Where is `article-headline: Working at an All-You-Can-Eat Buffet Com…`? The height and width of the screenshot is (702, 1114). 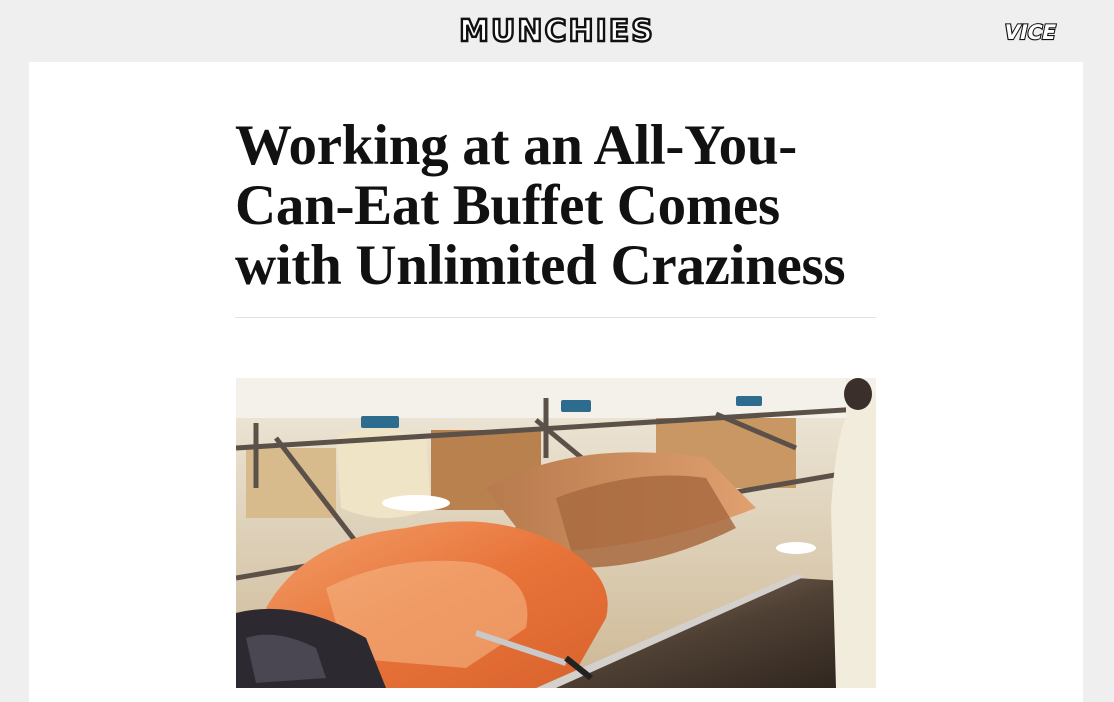 article-headline: Working at an All-You-Can-Eat Buffet Com… is located at coordinates (540, 205).